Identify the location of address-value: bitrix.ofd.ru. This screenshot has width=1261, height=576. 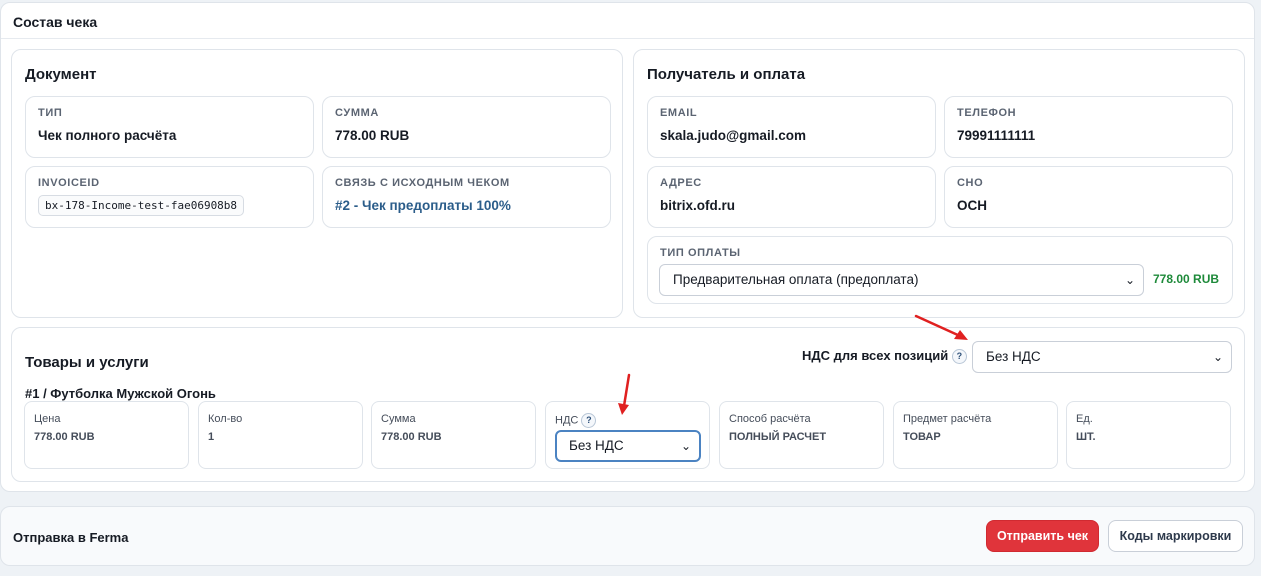
(697, 205).